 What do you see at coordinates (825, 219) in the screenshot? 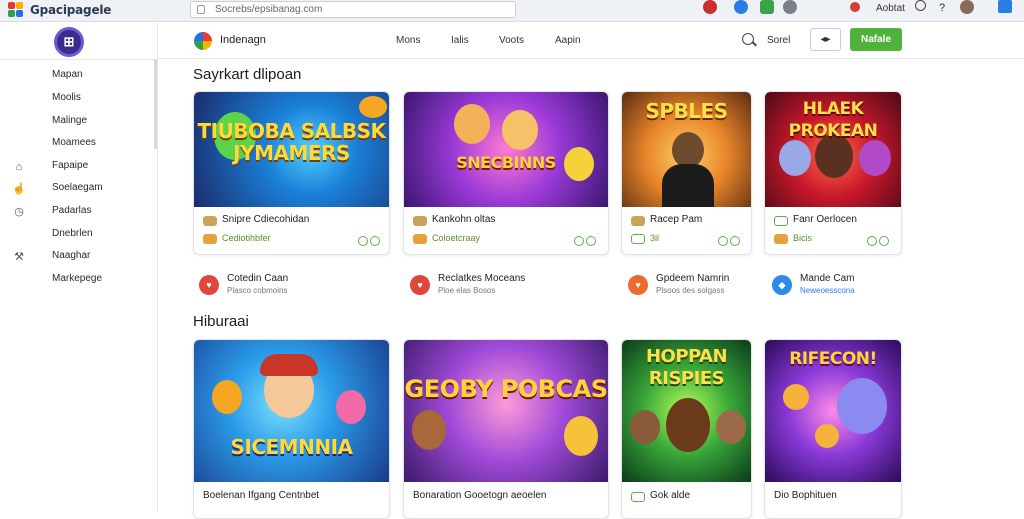
I see `card-title: Fanr Oerlocen` at bounding box center [825, 219].